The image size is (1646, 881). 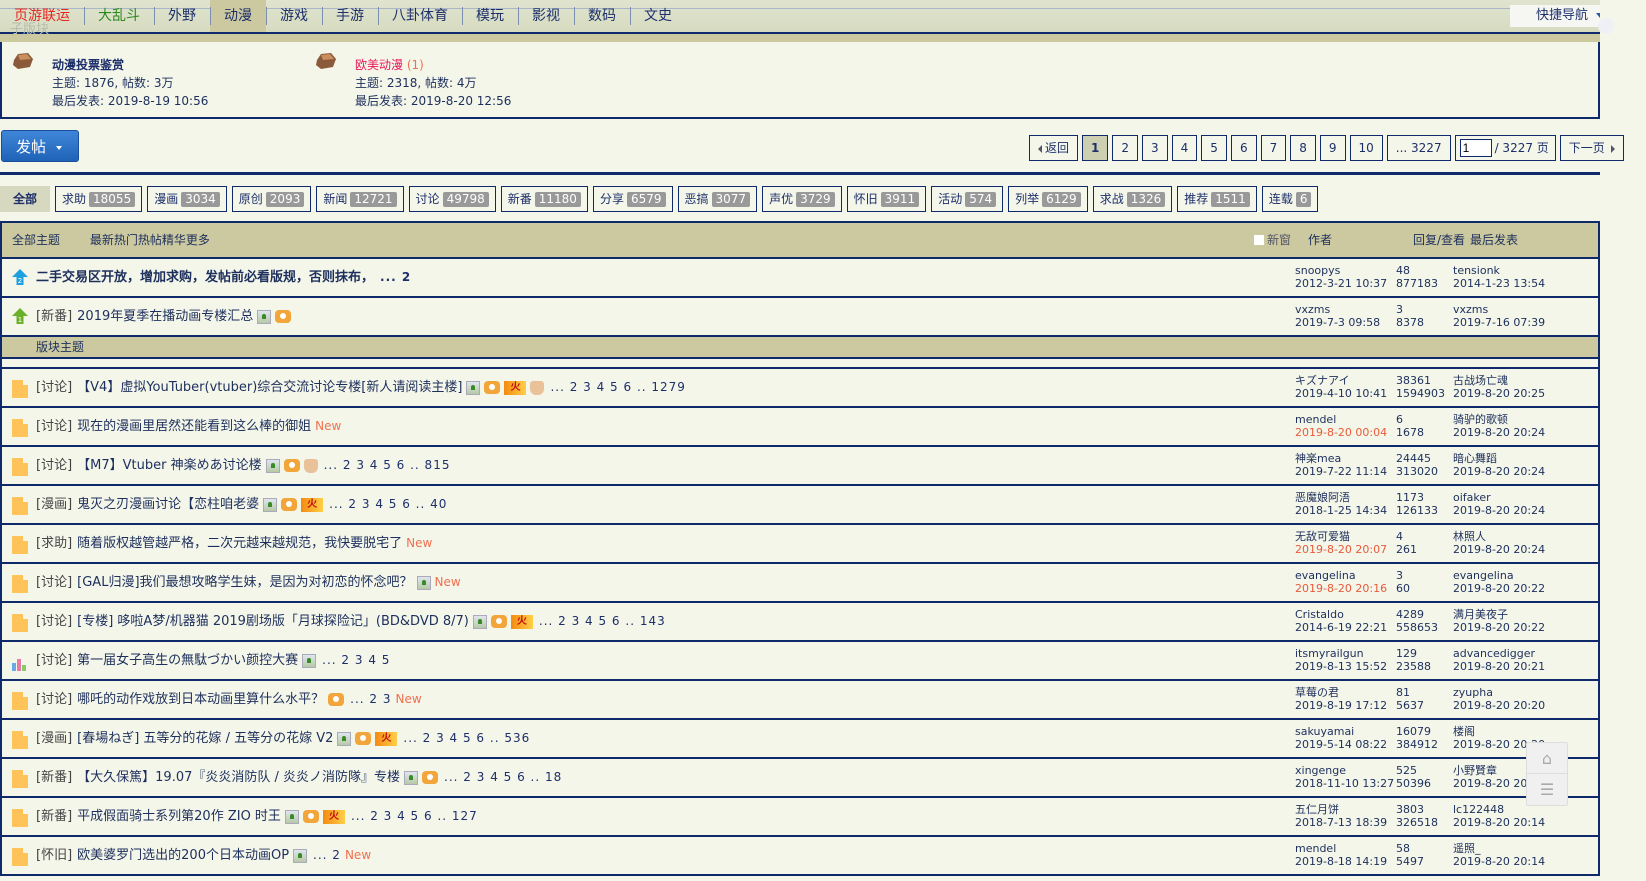 What do you see at coordinates (1499, 419) in the screenshot?
I see `last-post-user: 骑驴的歌顿` at bounding box center [1499, 419].